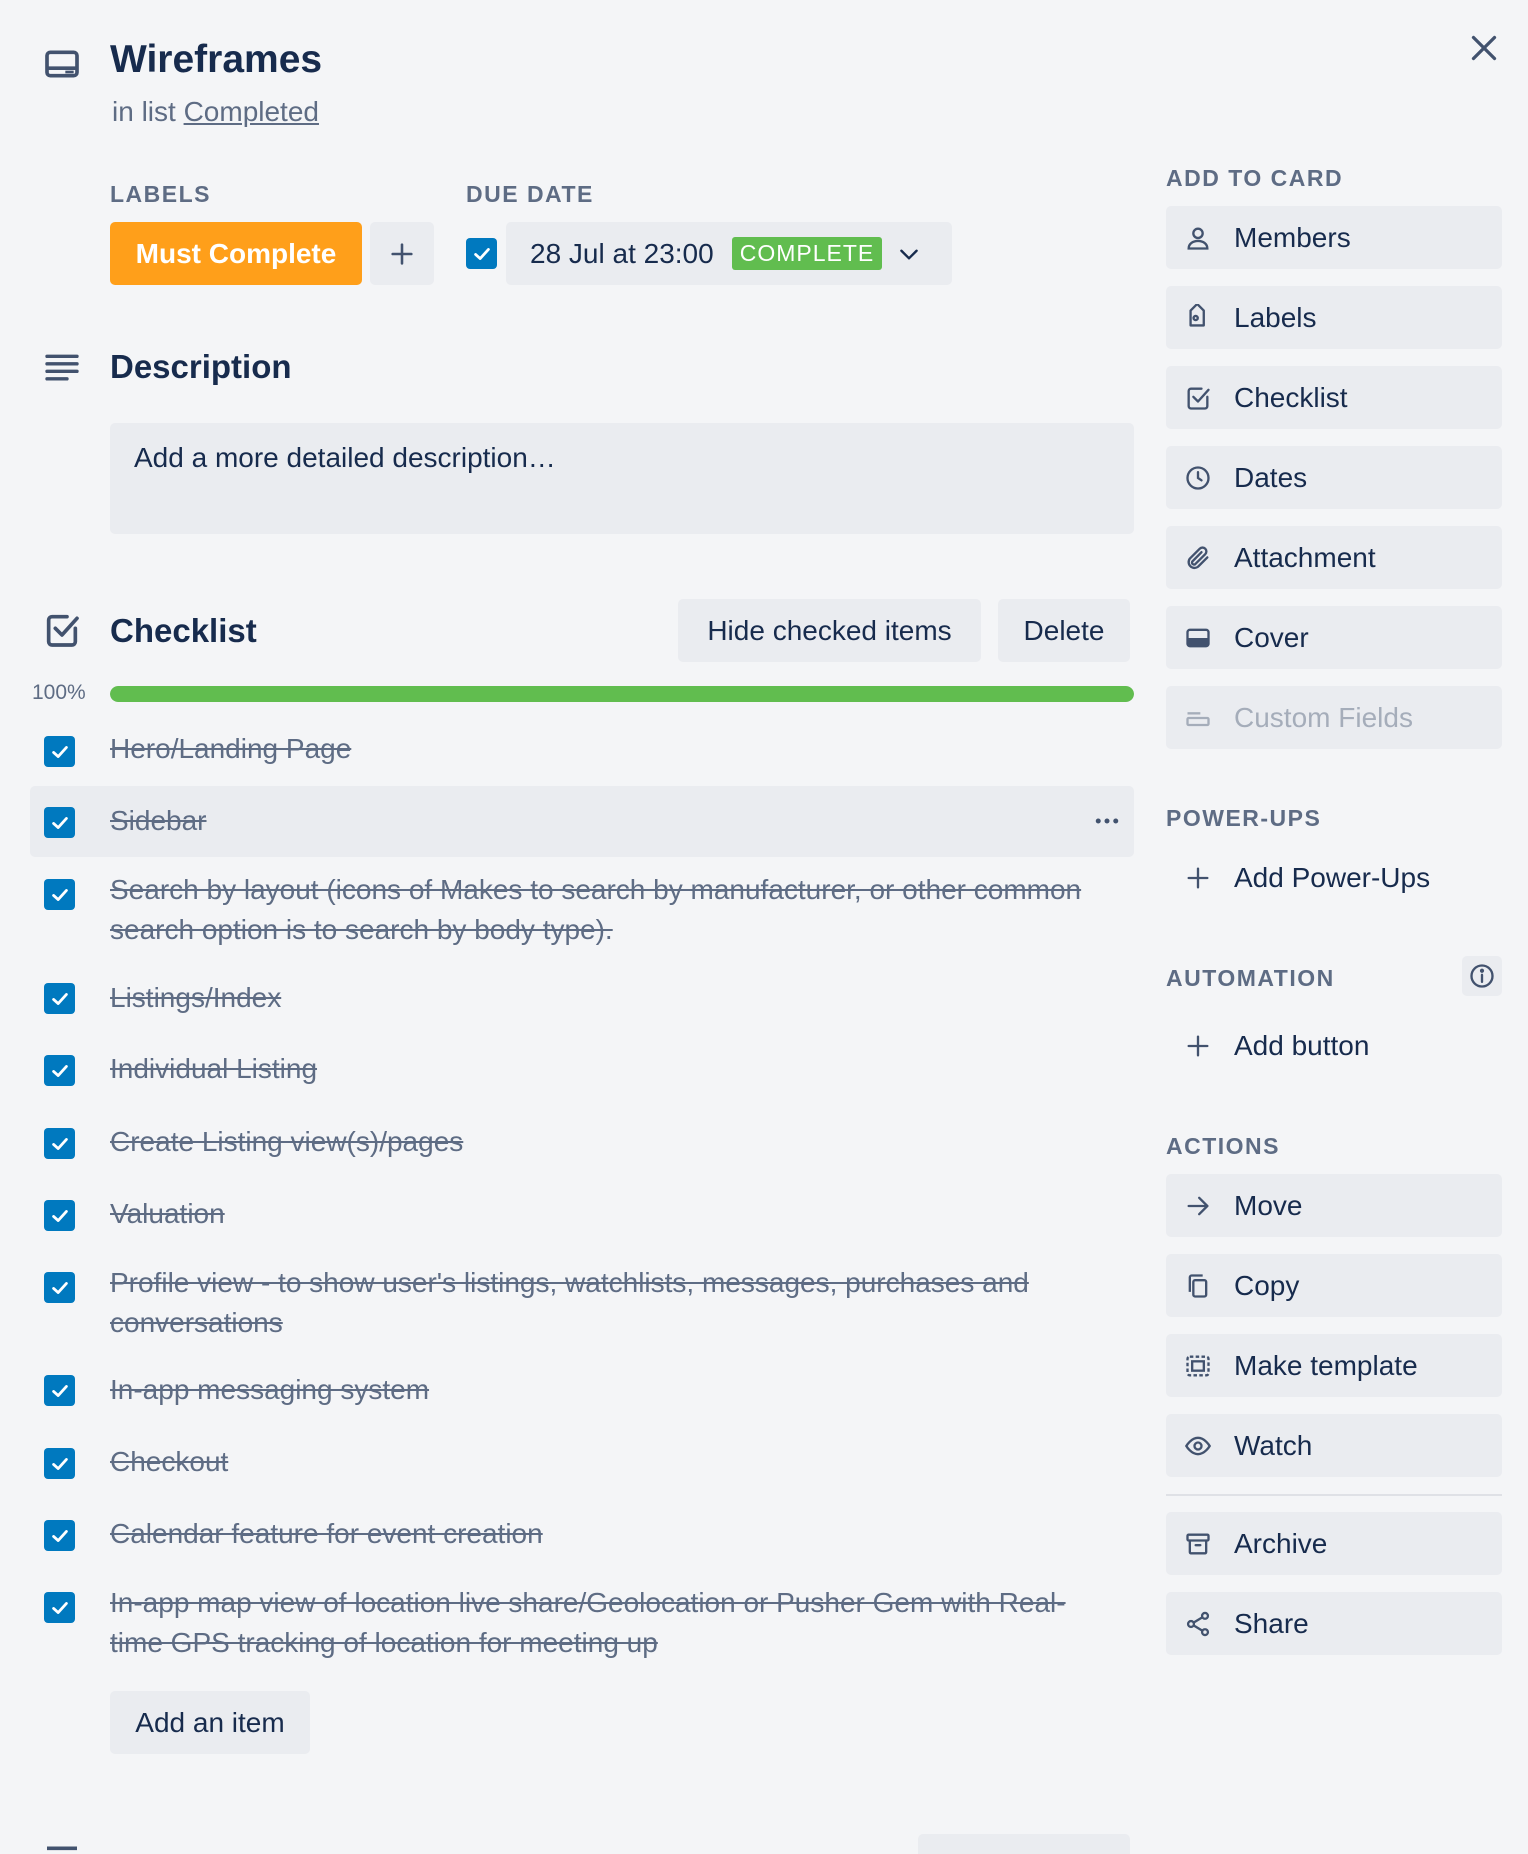 The width and height of the screenshot is (1528, 1854). I want to click on card-title: Wireframes, so click(216, 60).